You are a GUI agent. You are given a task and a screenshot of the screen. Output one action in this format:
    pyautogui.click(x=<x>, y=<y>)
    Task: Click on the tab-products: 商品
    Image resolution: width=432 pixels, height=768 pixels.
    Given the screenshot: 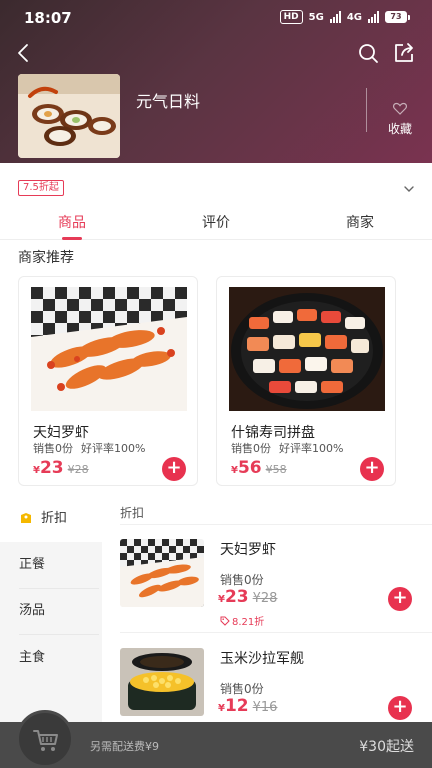 What is the action you would take?
    pyautogui.click(x=72, y=222)
    